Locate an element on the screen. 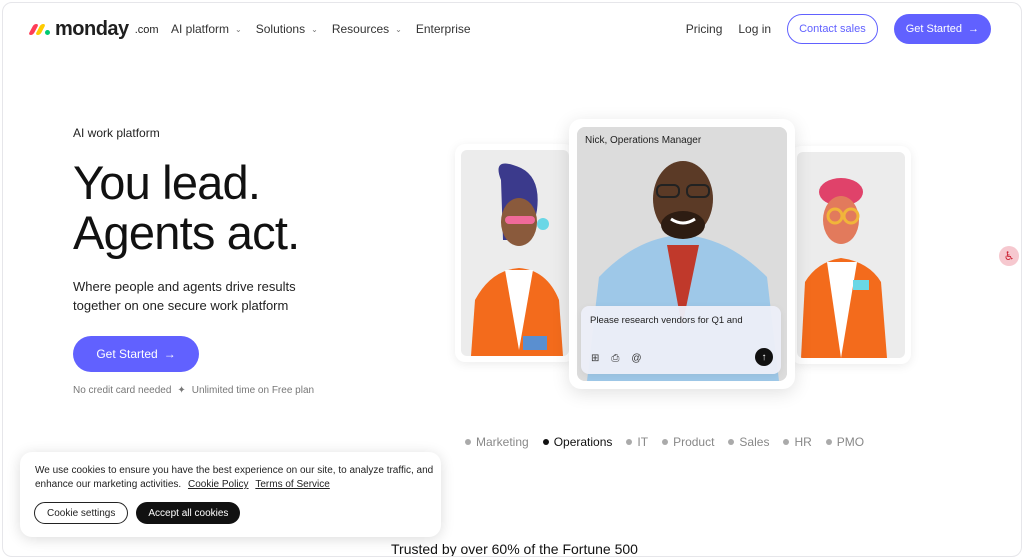  prompt-toolbar: ⊞ ⎙ @ is located at coordinates (616, 358).